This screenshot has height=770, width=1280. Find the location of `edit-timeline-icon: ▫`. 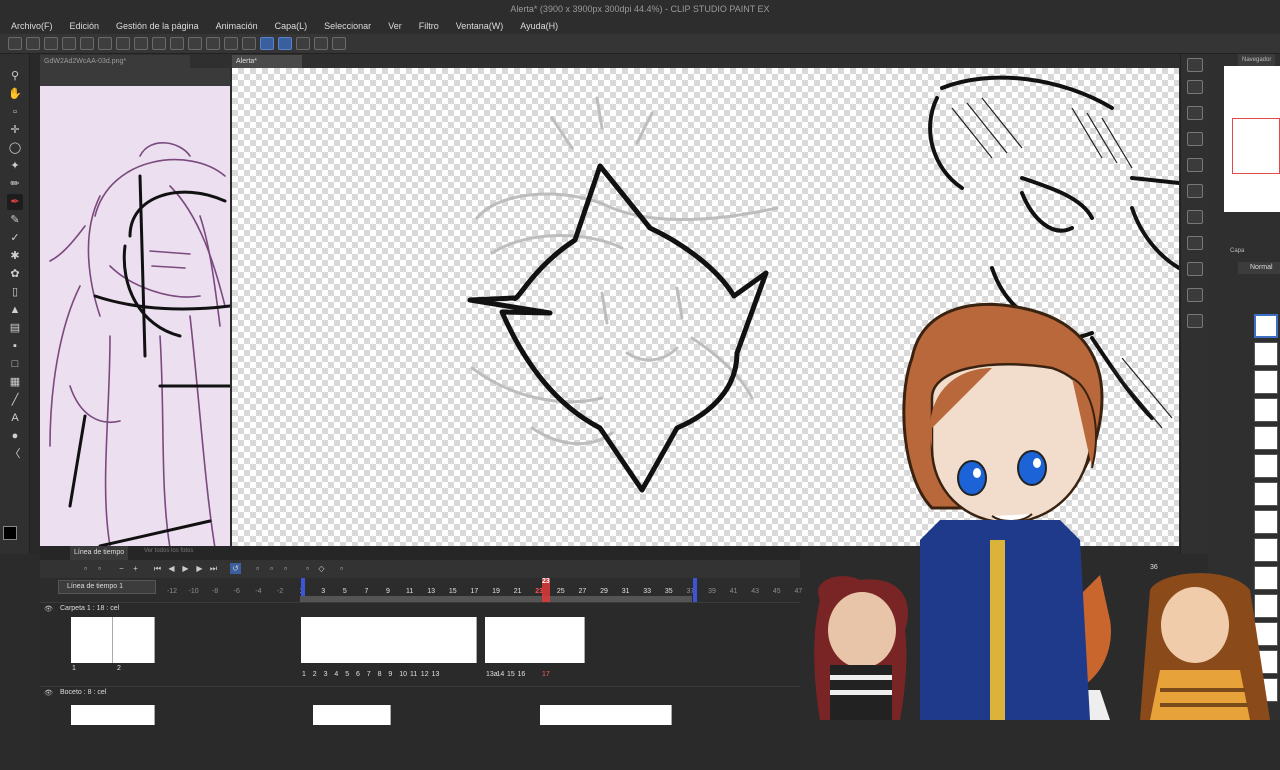

edit-timeline-icon: ▫ is located at coordinates (99, 568).